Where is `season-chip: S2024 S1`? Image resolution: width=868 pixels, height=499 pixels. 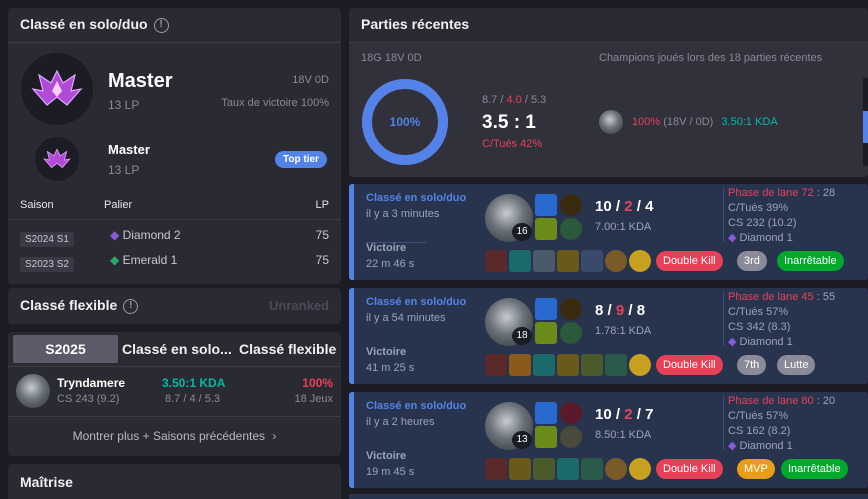 season-chip: S2024 S1 is located at coordinates (47, 239).